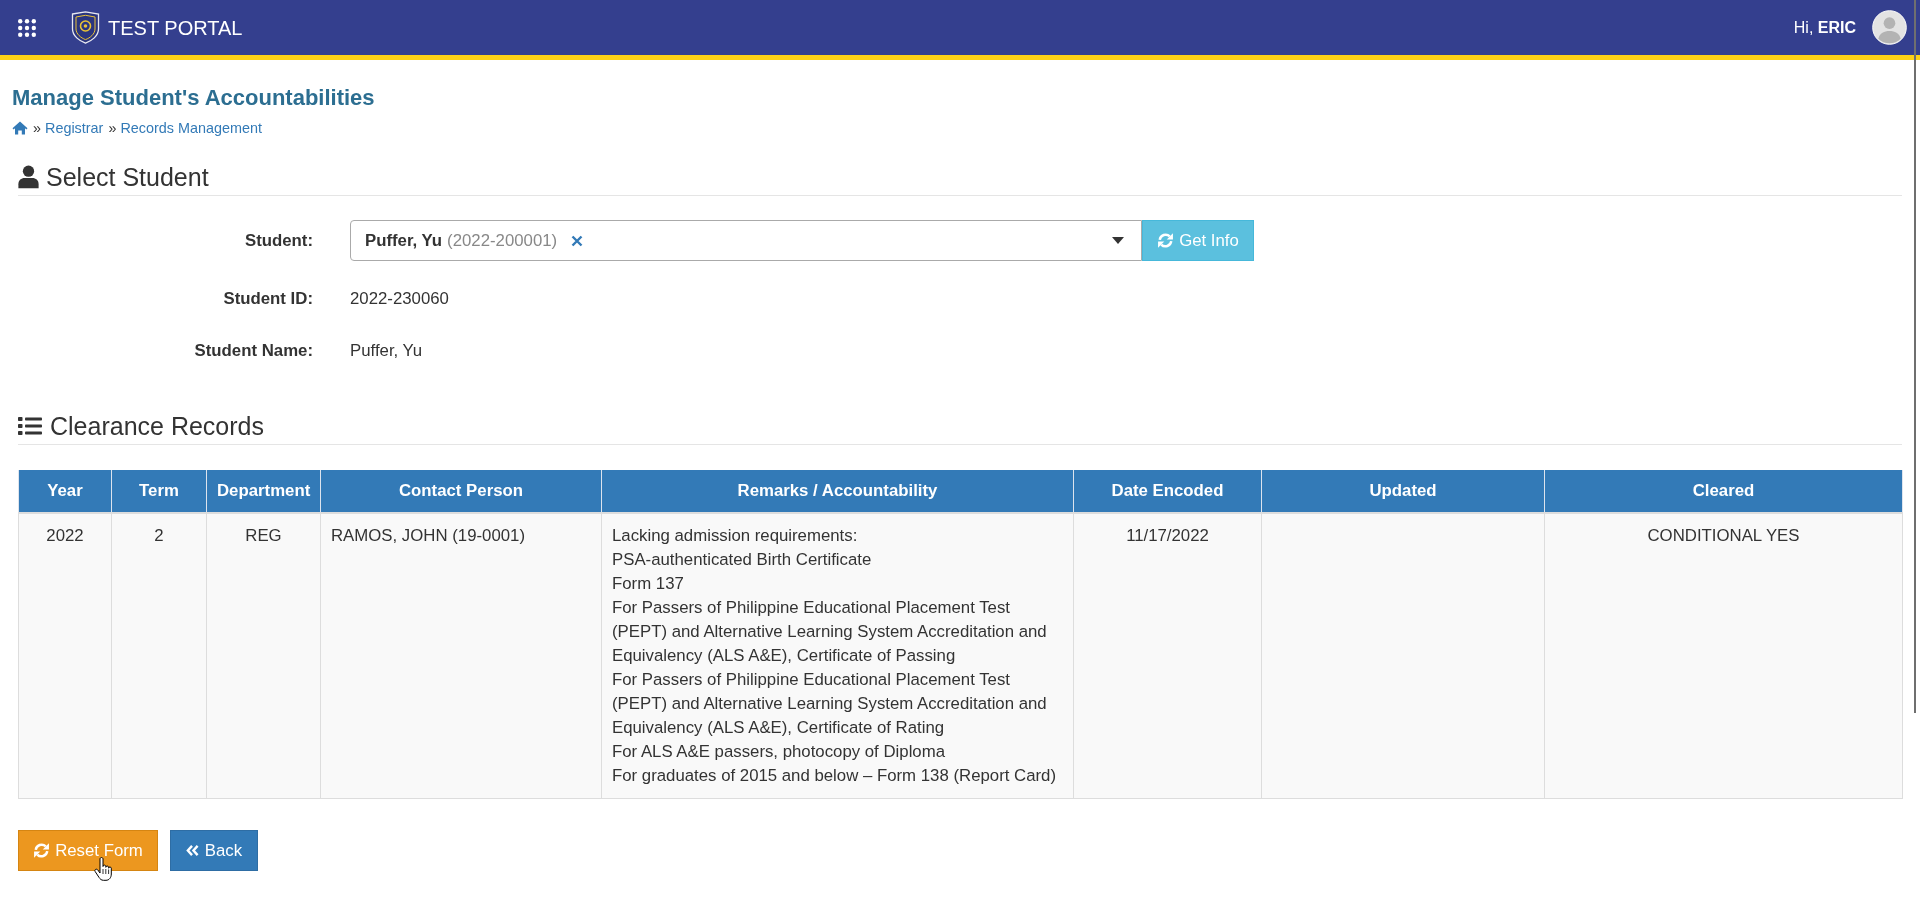 The image size is (1920, 899). Describe the element at coordinates (85, 27) in the screenshot. I see `shield-icon` at that location.